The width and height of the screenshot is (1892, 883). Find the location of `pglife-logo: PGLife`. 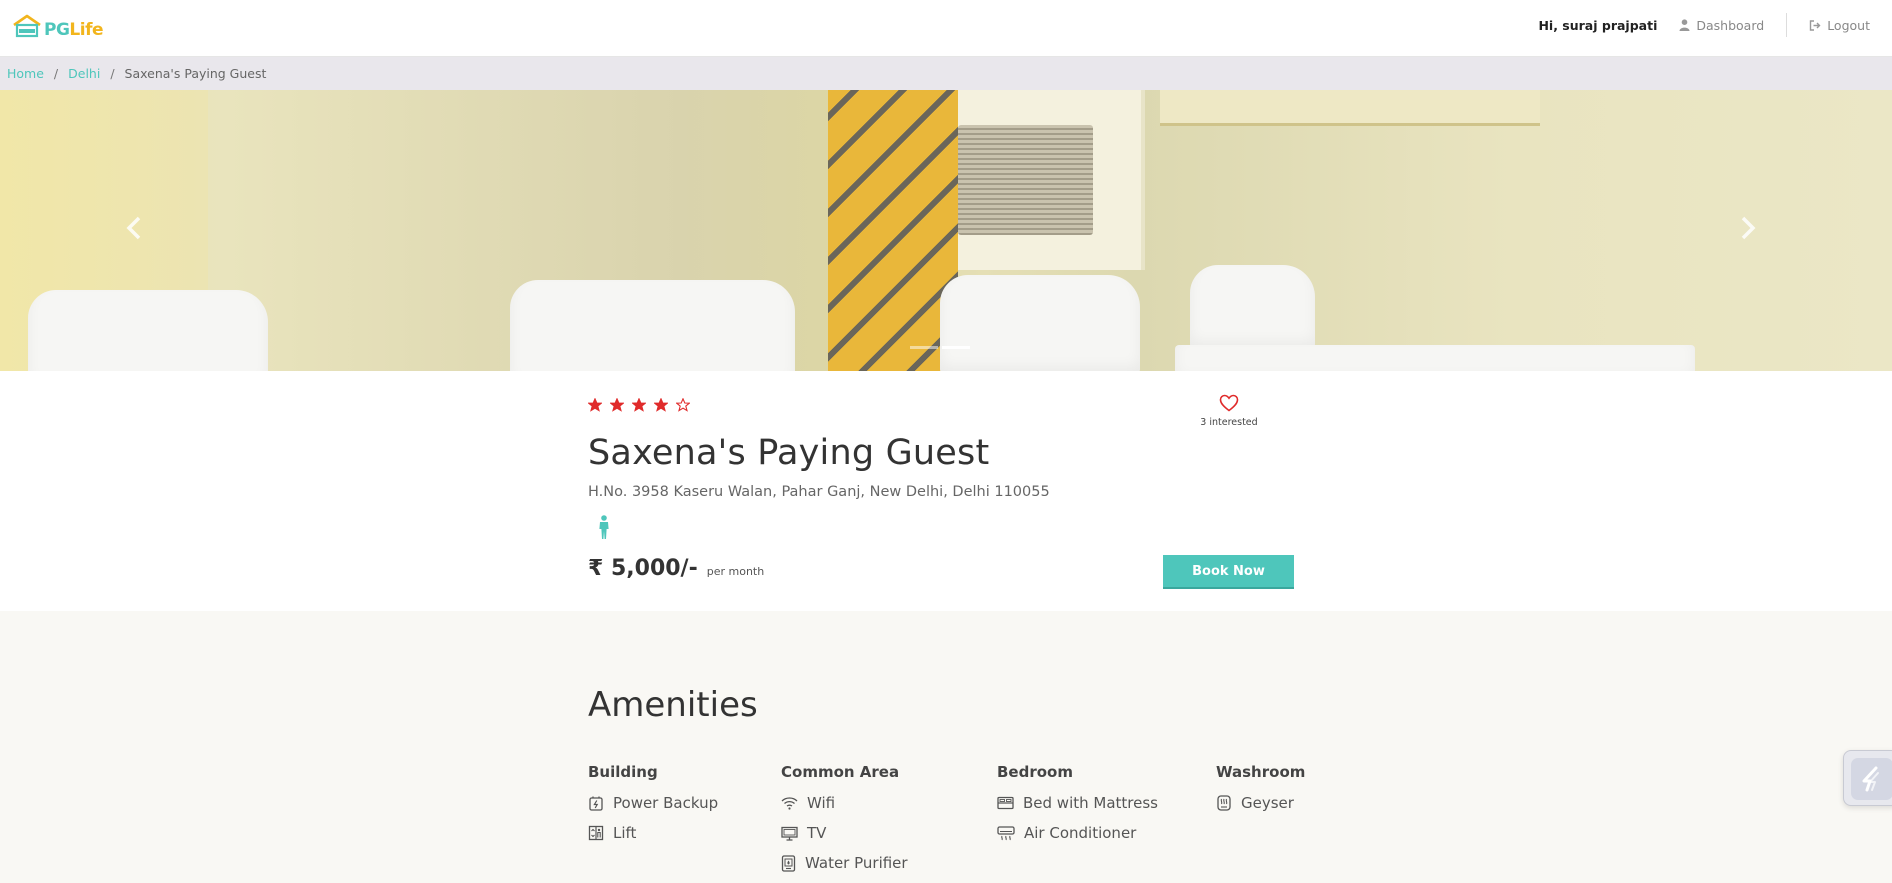

pglife-logo: PGLife is located at coordinates (58, 26).